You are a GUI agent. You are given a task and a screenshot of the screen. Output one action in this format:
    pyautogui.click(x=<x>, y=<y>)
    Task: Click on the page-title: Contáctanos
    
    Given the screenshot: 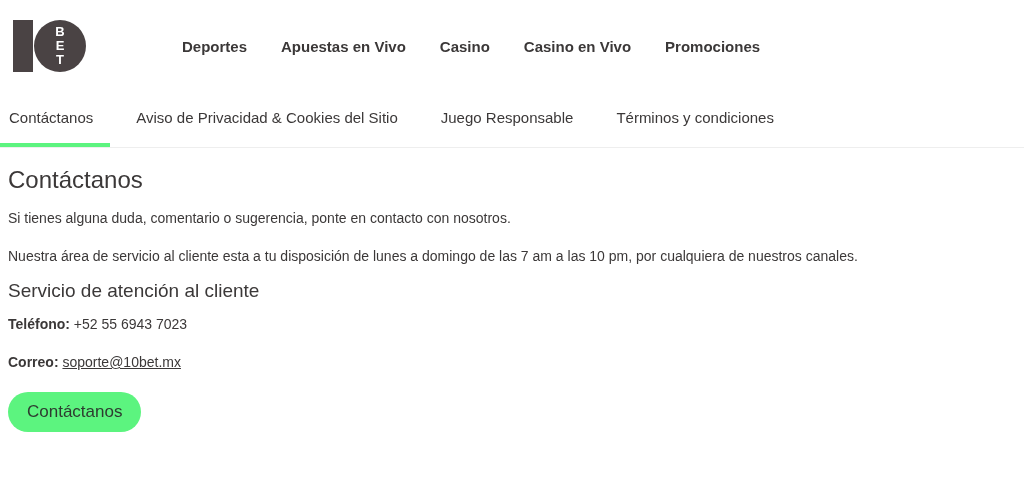 What is the action you would take?
    pyautogui.click(x=76, y=180)
    